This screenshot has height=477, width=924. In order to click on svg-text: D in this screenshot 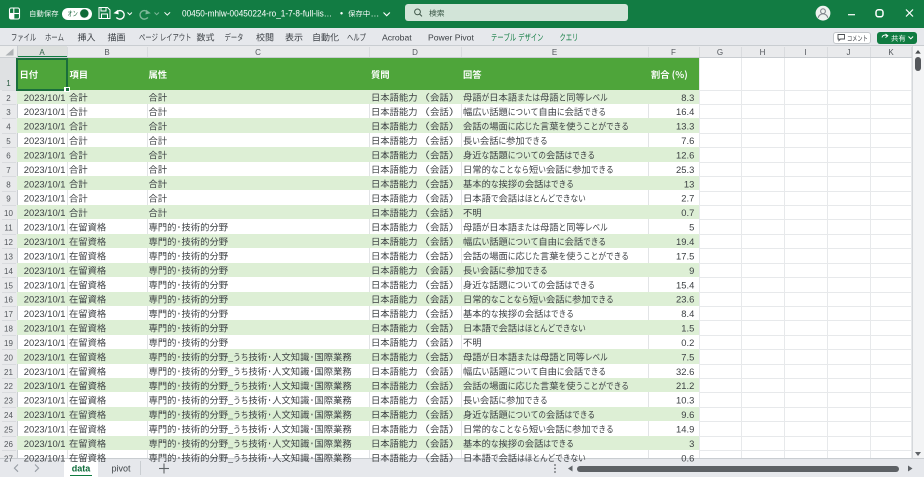, I will do `click(415, 52)`.